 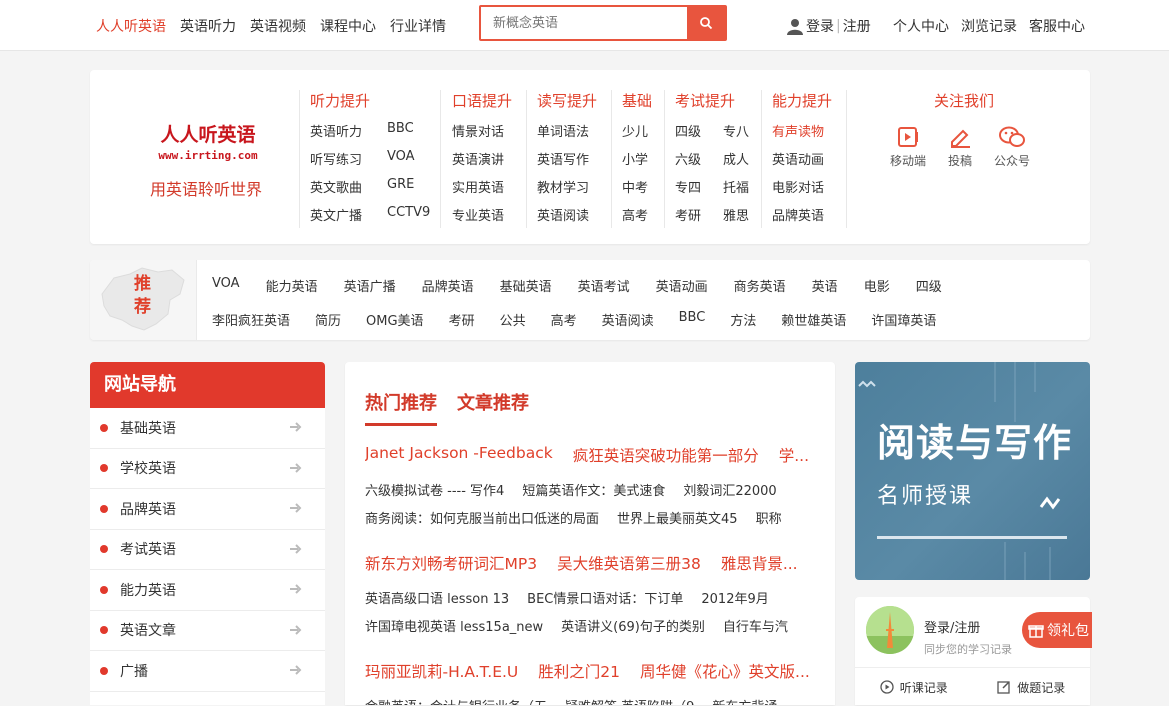 What do you see at coordinates (802, 214) in the screenshot?
I see `category-link: 品牌英语` at bounding box center [802, 214].